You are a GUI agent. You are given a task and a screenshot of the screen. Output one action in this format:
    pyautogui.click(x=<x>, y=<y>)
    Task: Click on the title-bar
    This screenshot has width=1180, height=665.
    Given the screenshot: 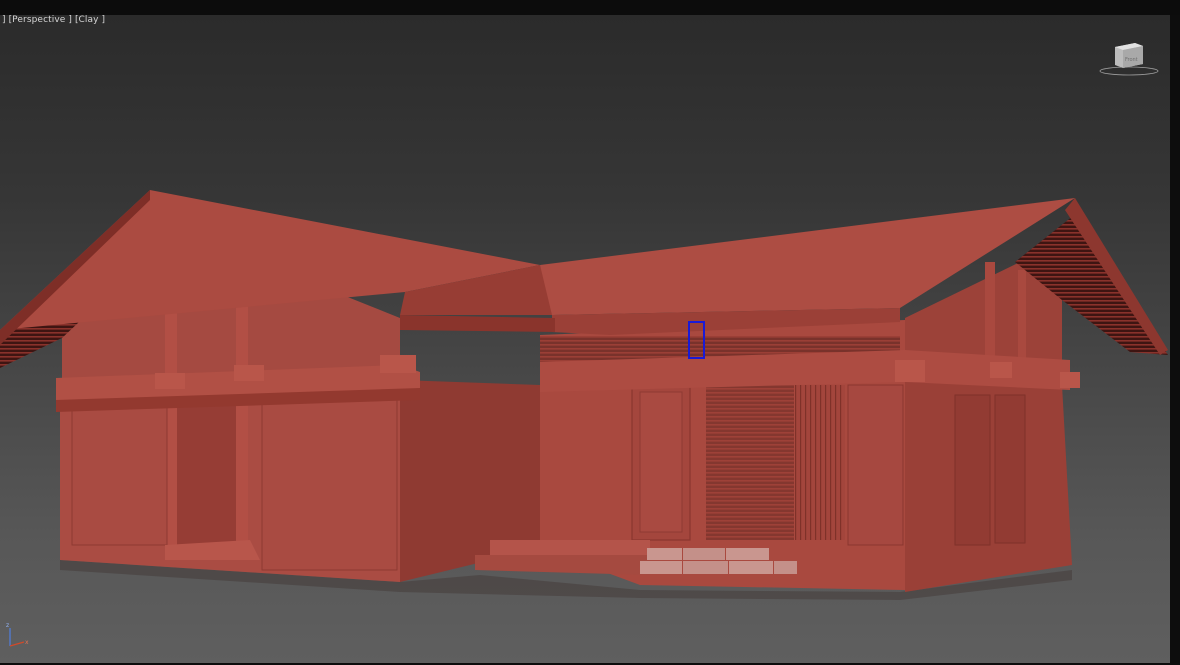 What is the action you would take?
    pyautogui.click(x=590, y=7)
    